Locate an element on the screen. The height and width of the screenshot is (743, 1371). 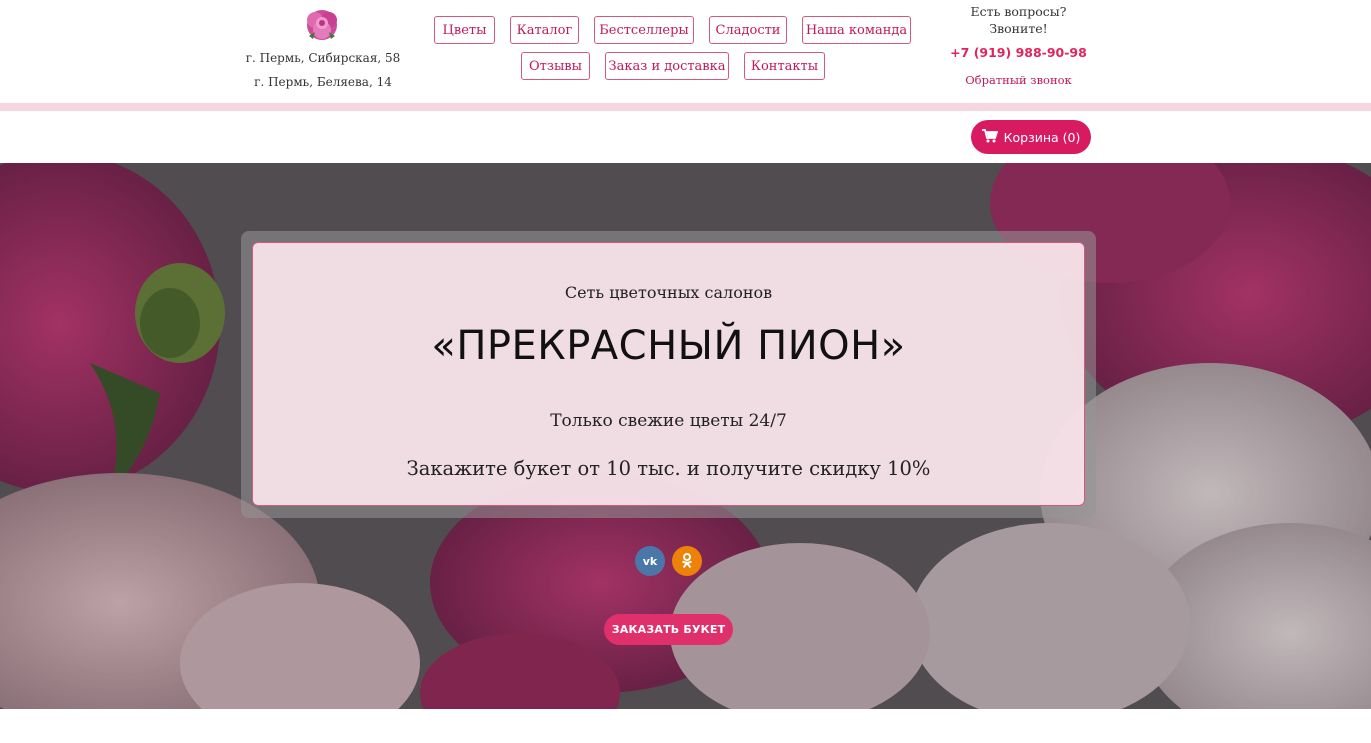
nav-bestsellers: Бестселлеры is located at coordinates (644, 30).